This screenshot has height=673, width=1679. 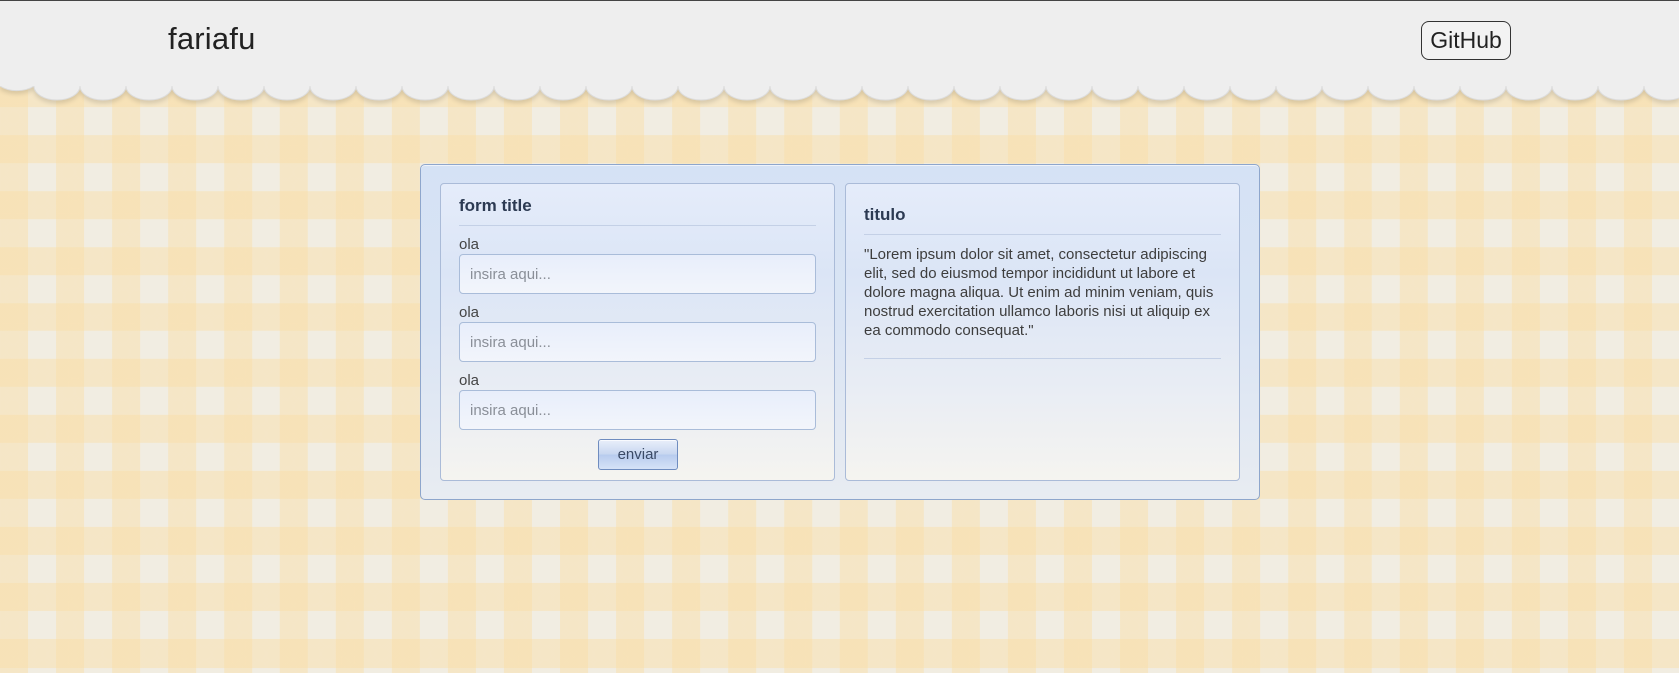 I want to click on brand-title: fariafu, so click(x=212, y=39).